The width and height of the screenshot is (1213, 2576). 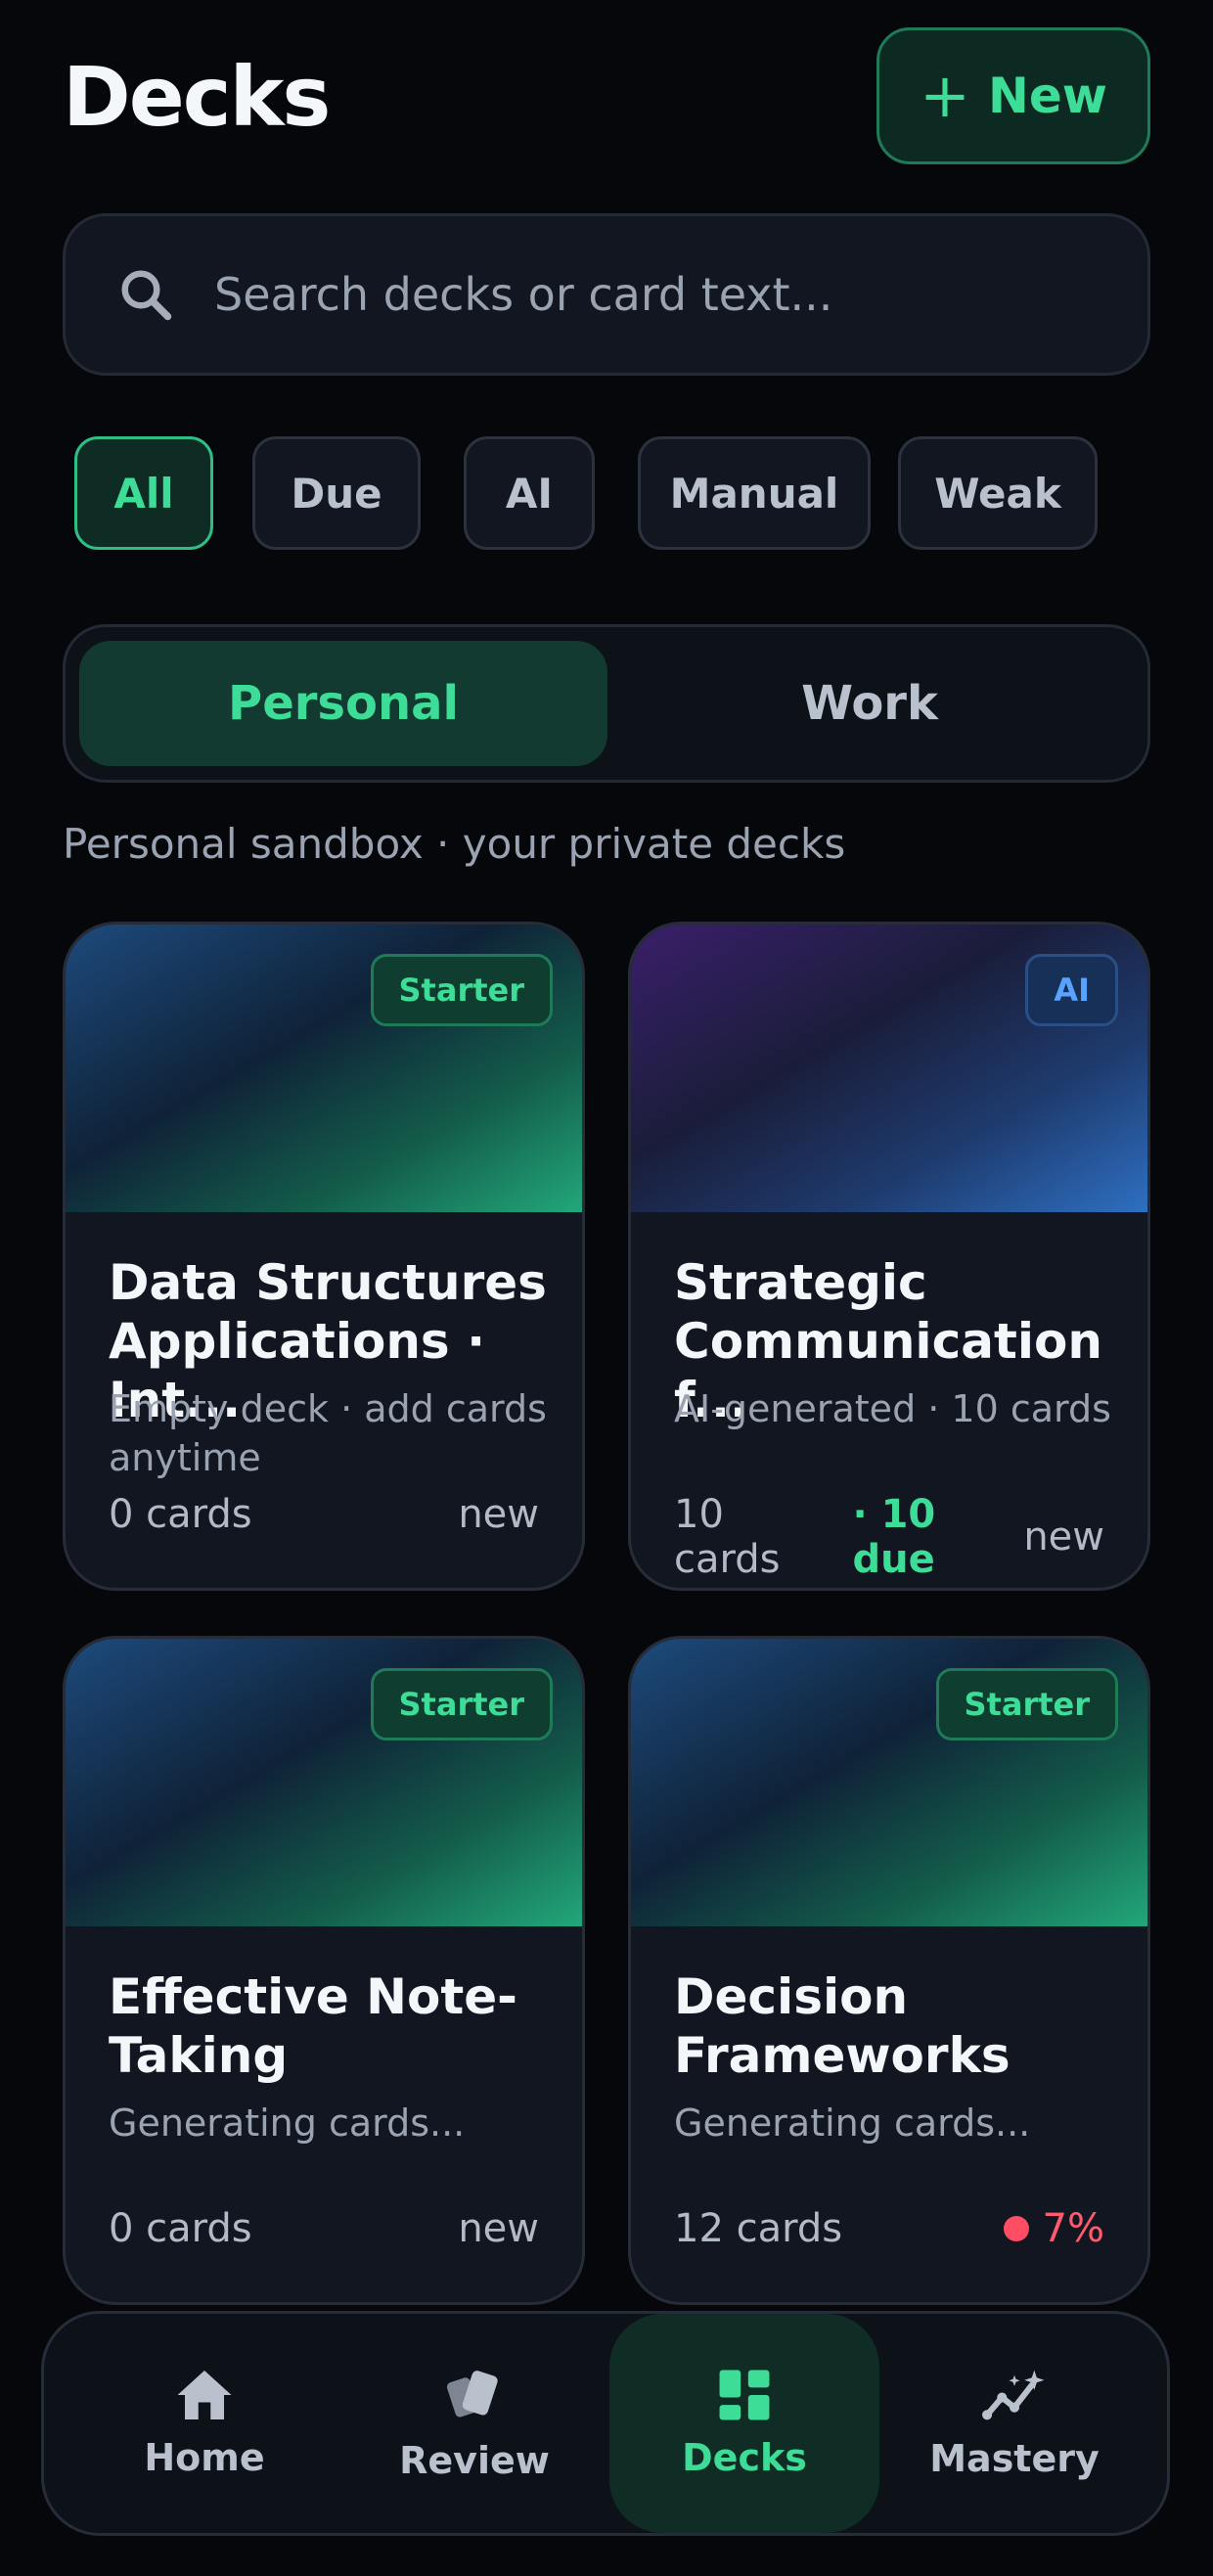 I want to click on filter-chip-label: AI, so click(x=530, y=493).